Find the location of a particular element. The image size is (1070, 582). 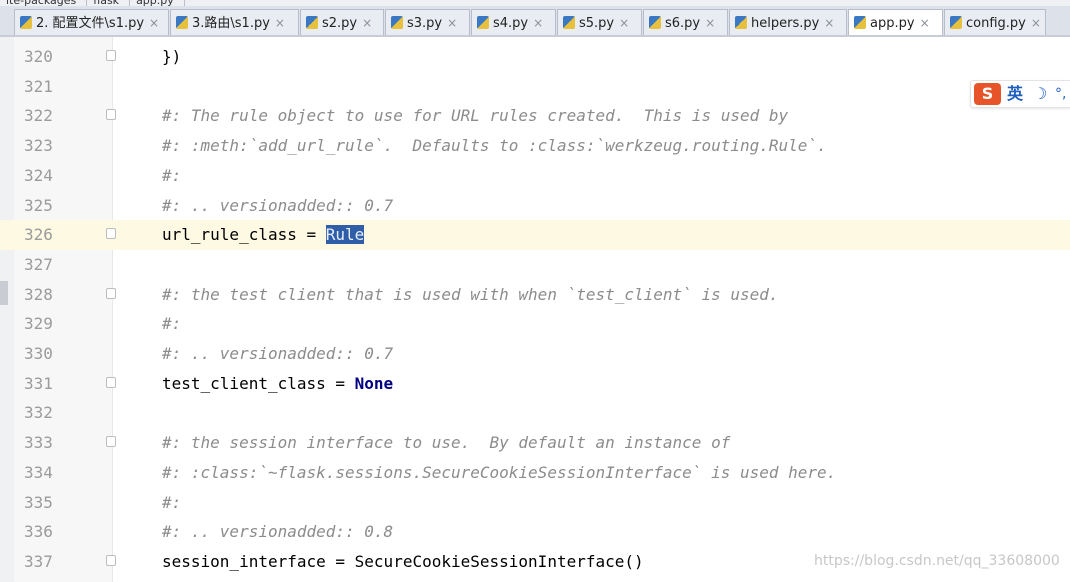

line-number: 327 is located at coordinates (38, 264).